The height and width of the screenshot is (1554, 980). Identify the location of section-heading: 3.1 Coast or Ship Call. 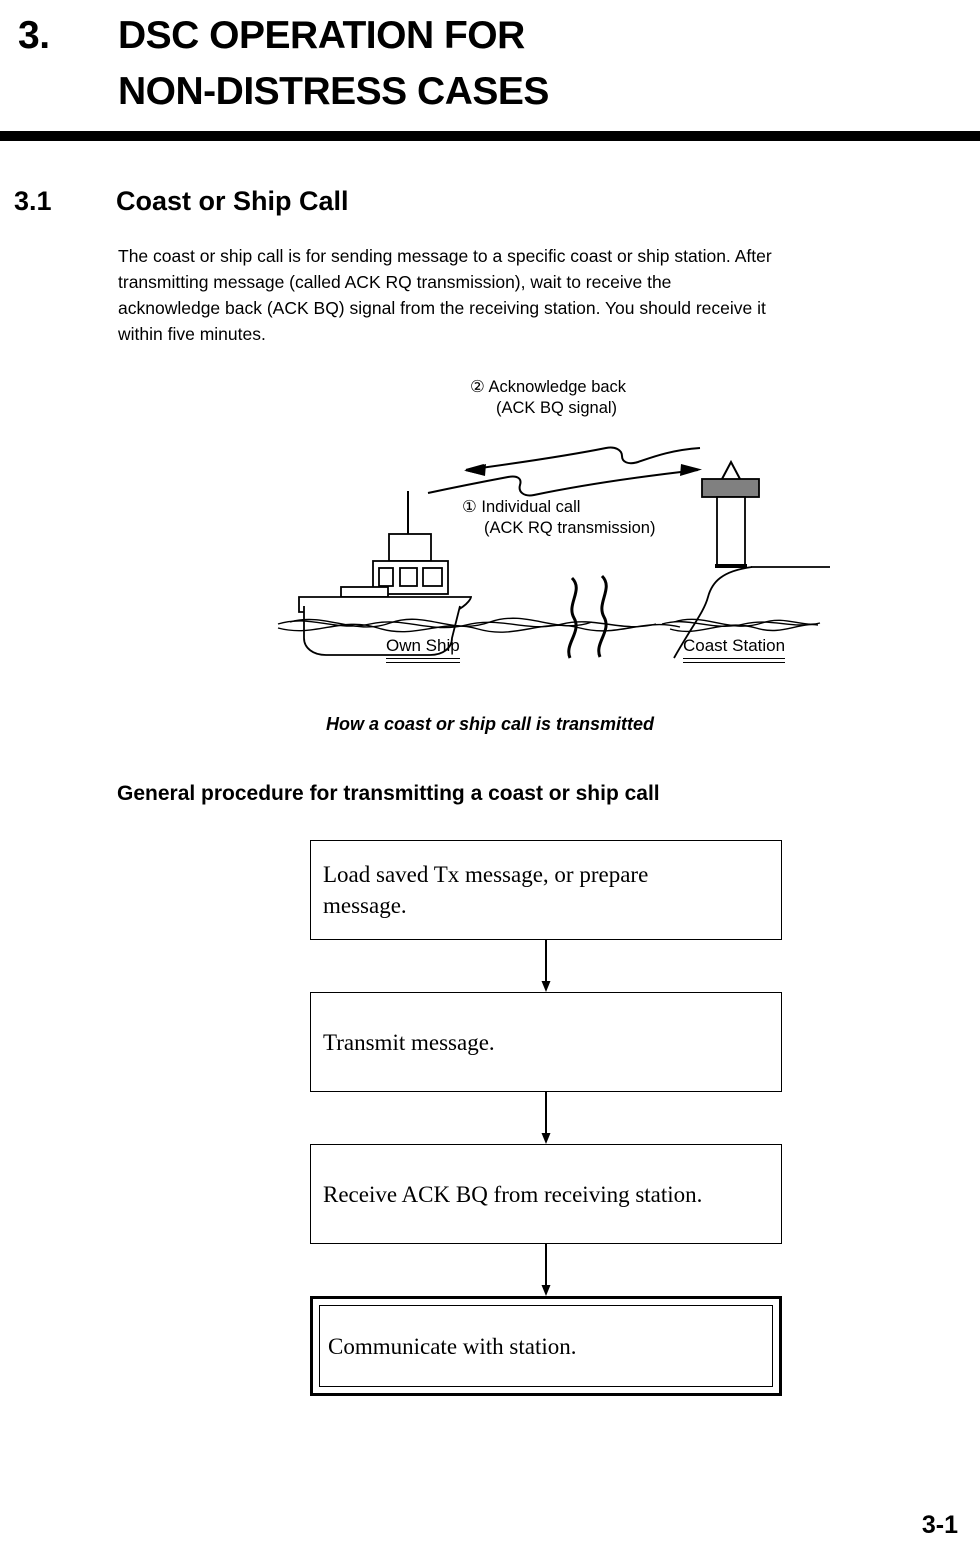
(181, 201).